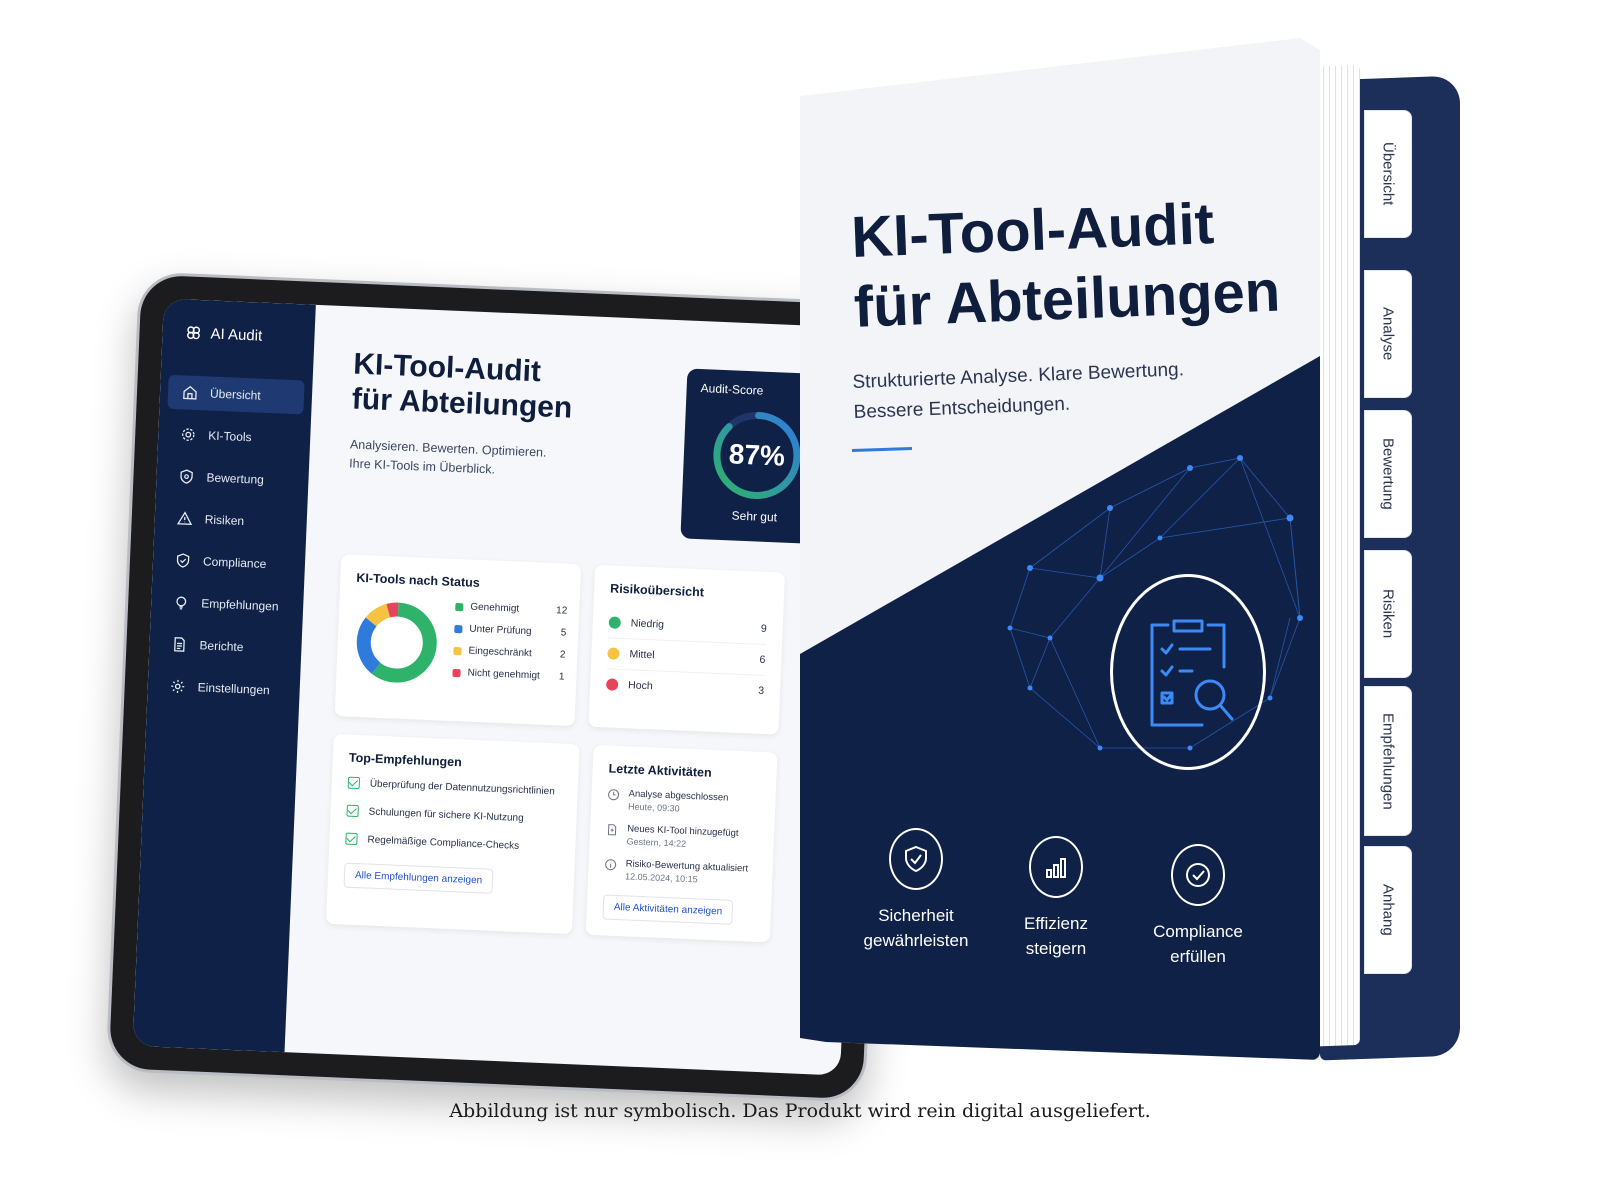 The image size is (1600, 1200). What do you see at coordinates (510, 631) in the screenshot?
I see `legend-row: Unter Prüfung 5` at bounding box center [510, 631].